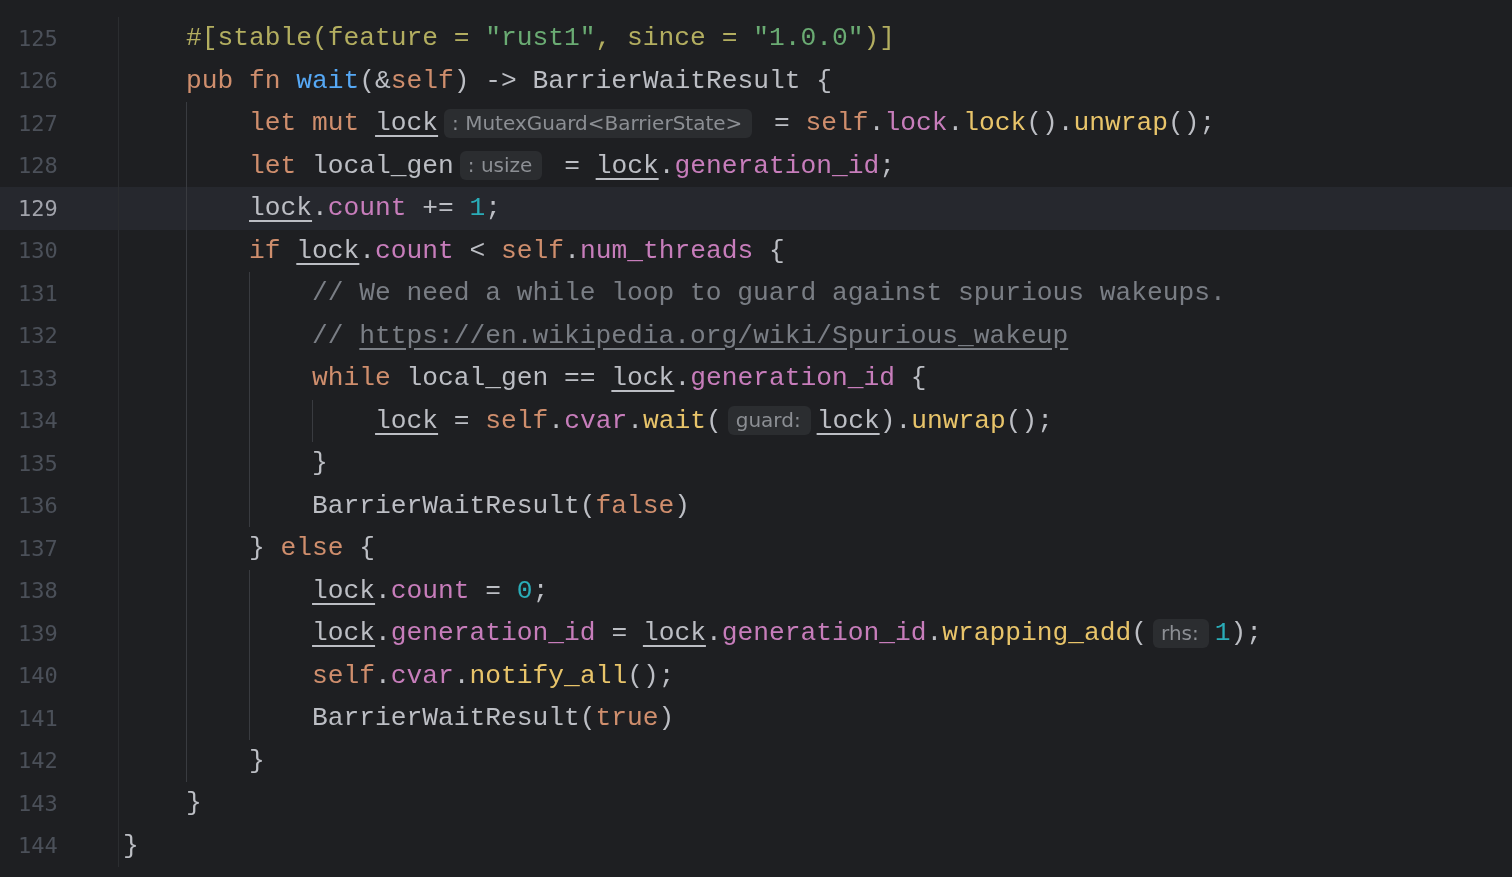 This screenshot has height=877, width=1512. What do you see at coordinates (508, 81) in the screenshot?
I see `code-line: pub fn wait(&self) -> BarrierWaitResult {` at bounding box center [508, 81].